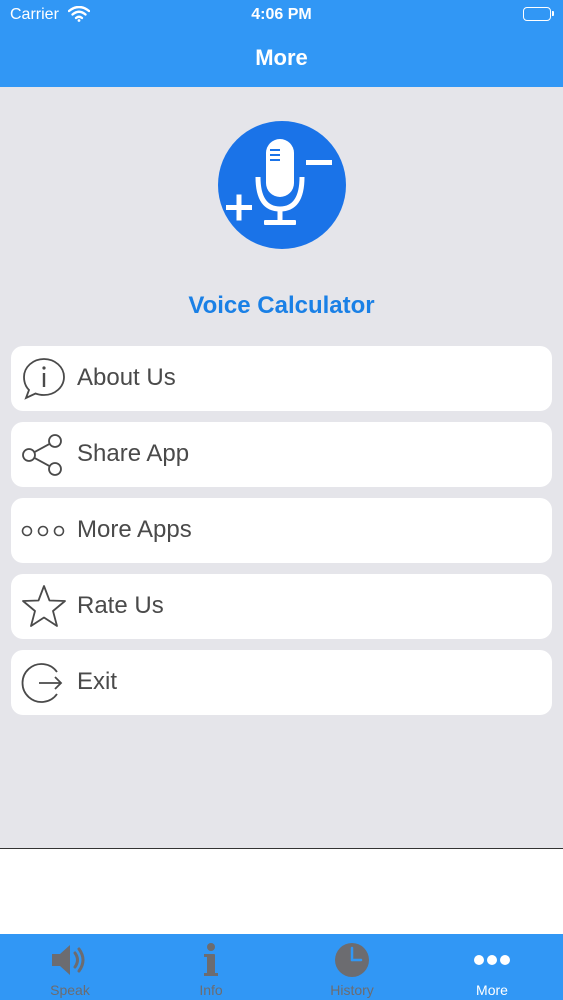 The width and height of the screenshot is (563, 1000). What do you see at coordinates (352, 960) in the screenshot?
I see `clock-icon` at bounding box center [352, 960].